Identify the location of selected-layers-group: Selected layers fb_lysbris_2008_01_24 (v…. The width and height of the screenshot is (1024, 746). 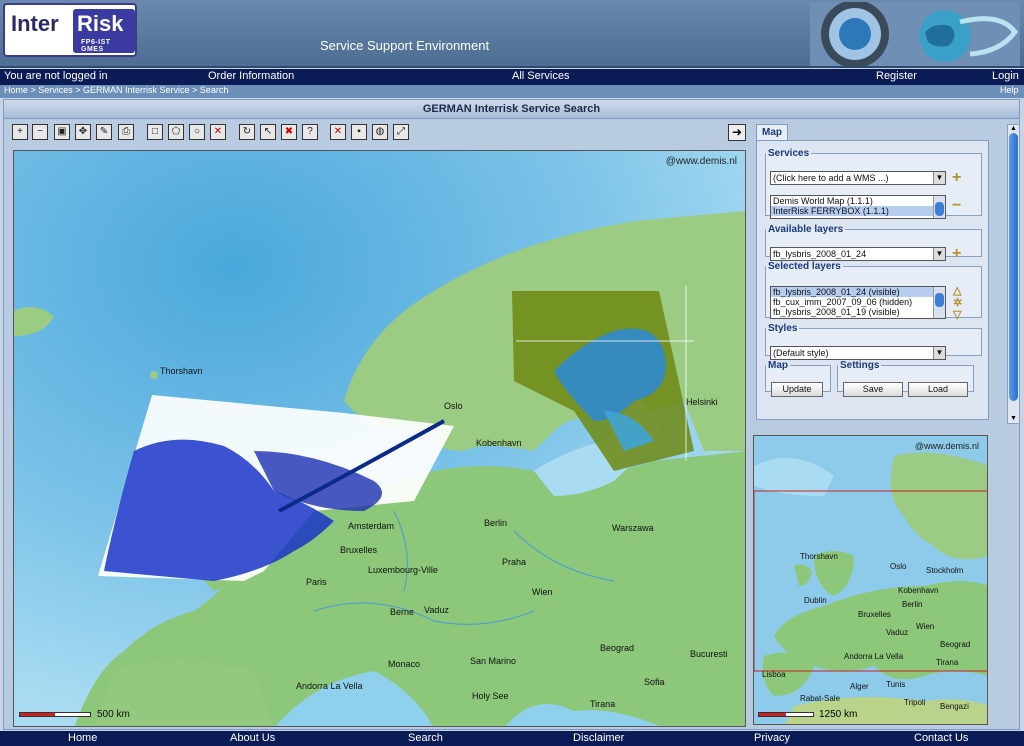
(873, 291).